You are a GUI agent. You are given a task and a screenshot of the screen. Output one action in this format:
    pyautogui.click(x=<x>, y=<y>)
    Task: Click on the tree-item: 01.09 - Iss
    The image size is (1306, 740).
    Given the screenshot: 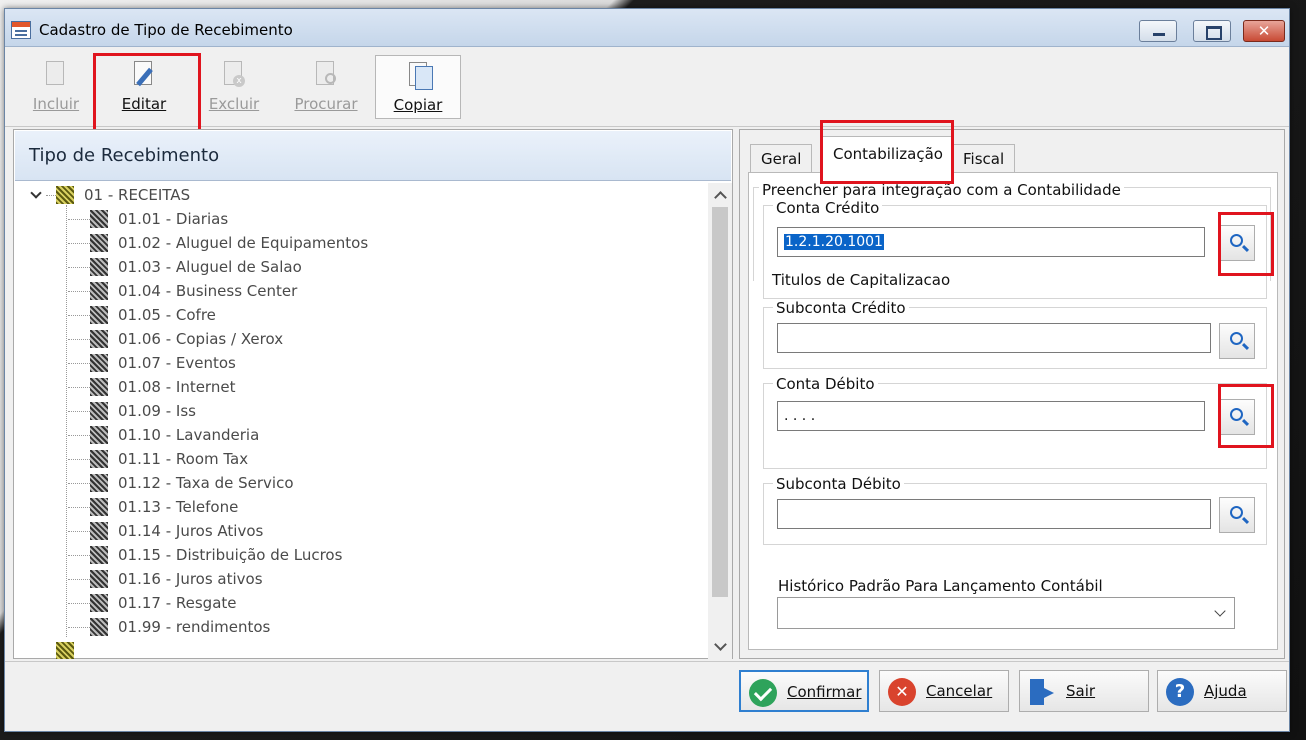 What is the action you would take?
    pyautogui.click(x=264, y=411)
    